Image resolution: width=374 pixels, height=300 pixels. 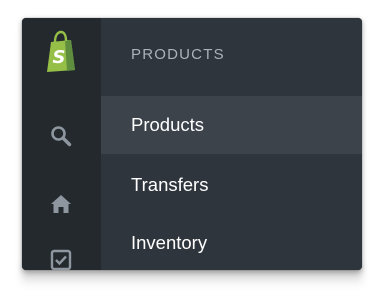 I want to click on nav-item-label: Transfers, so click(x=170, y=184).